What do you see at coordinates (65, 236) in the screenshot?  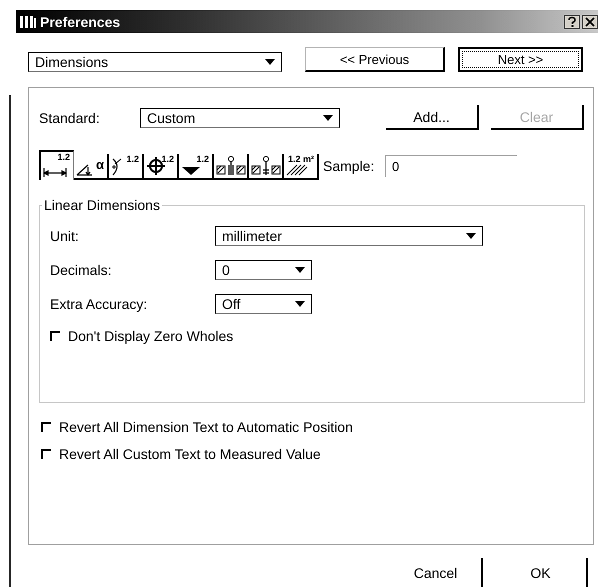 I see `field-label: Unit:` at bounding box center [65, 236].